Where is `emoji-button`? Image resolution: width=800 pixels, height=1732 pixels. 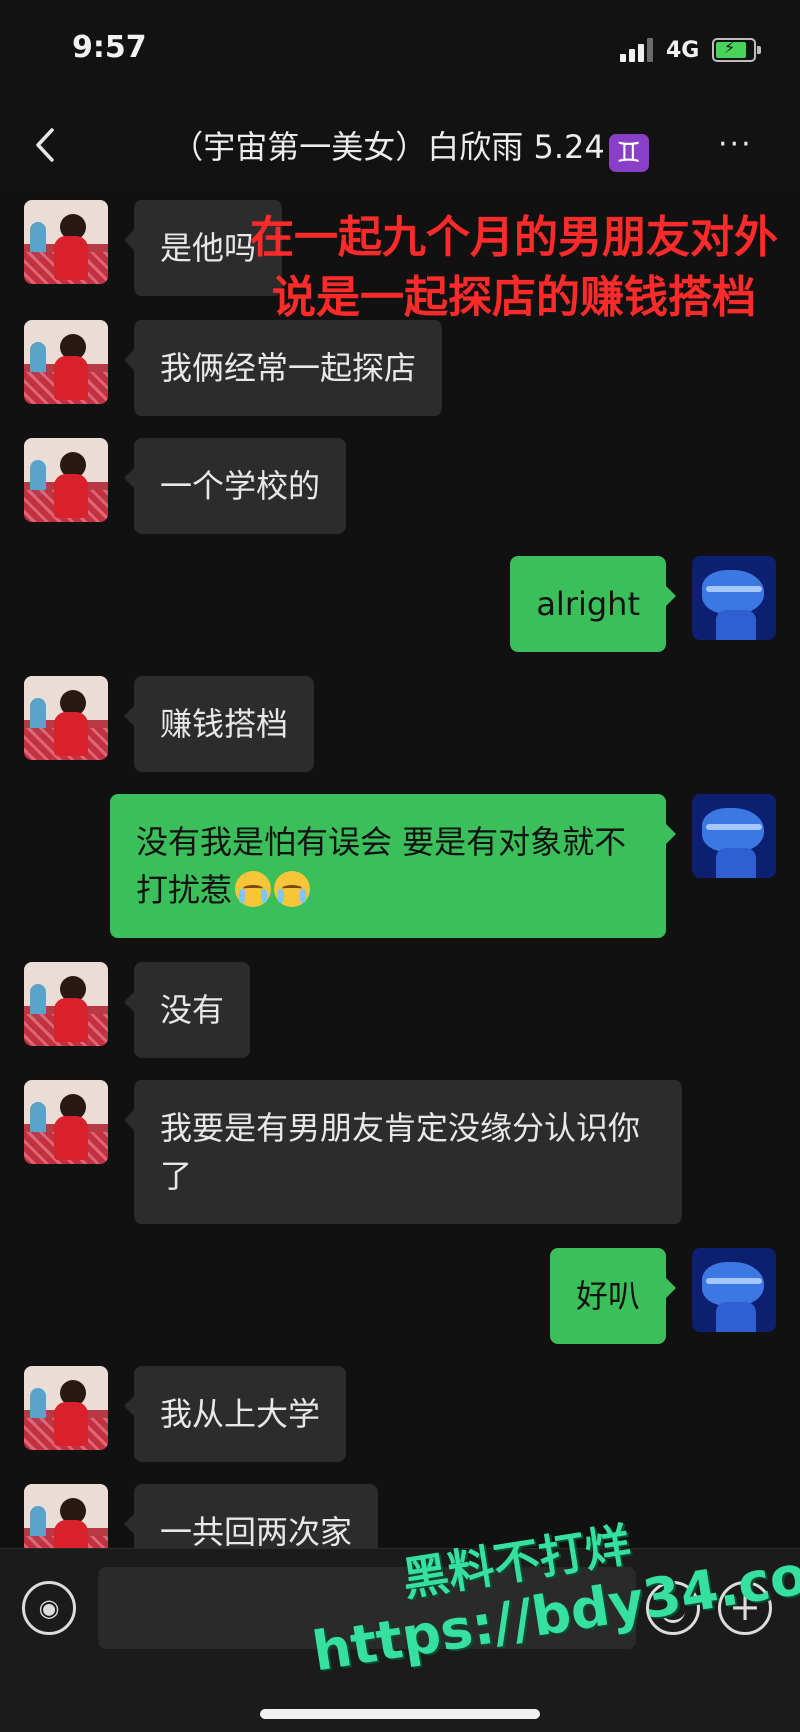
emoji-button is located at coordinates (673, 1608).